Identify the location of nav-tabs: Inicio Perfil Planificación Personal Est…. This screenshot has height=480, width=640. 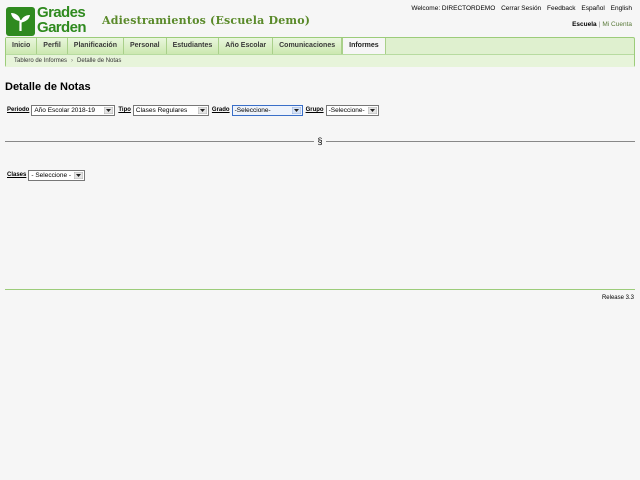
(196, 46).